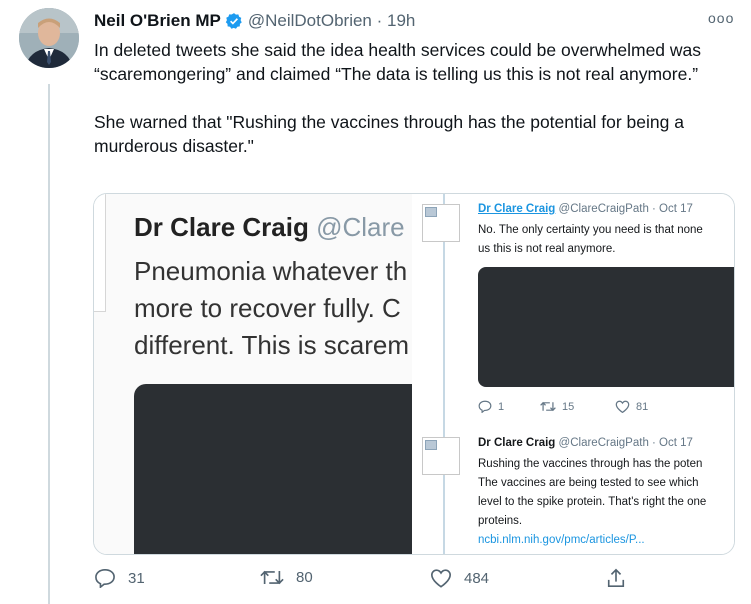 This screenshot has width=751, height=604. What do you see at coordinates (119, 578) in the screenshot?
I see `reply-button: 31` at bounding box center [119, 578].